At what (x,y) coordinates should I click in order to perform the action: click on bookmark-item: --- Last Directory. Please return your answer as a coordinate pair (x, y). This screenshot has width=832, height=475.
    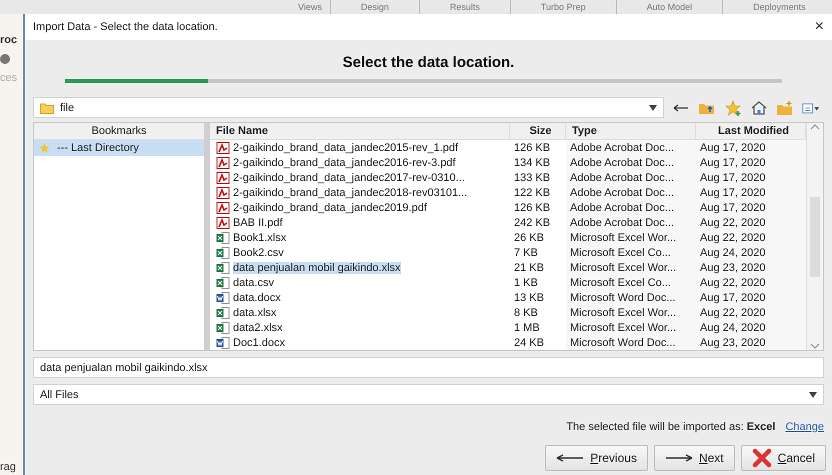
    Looking at the image, I should click on (119, 148).